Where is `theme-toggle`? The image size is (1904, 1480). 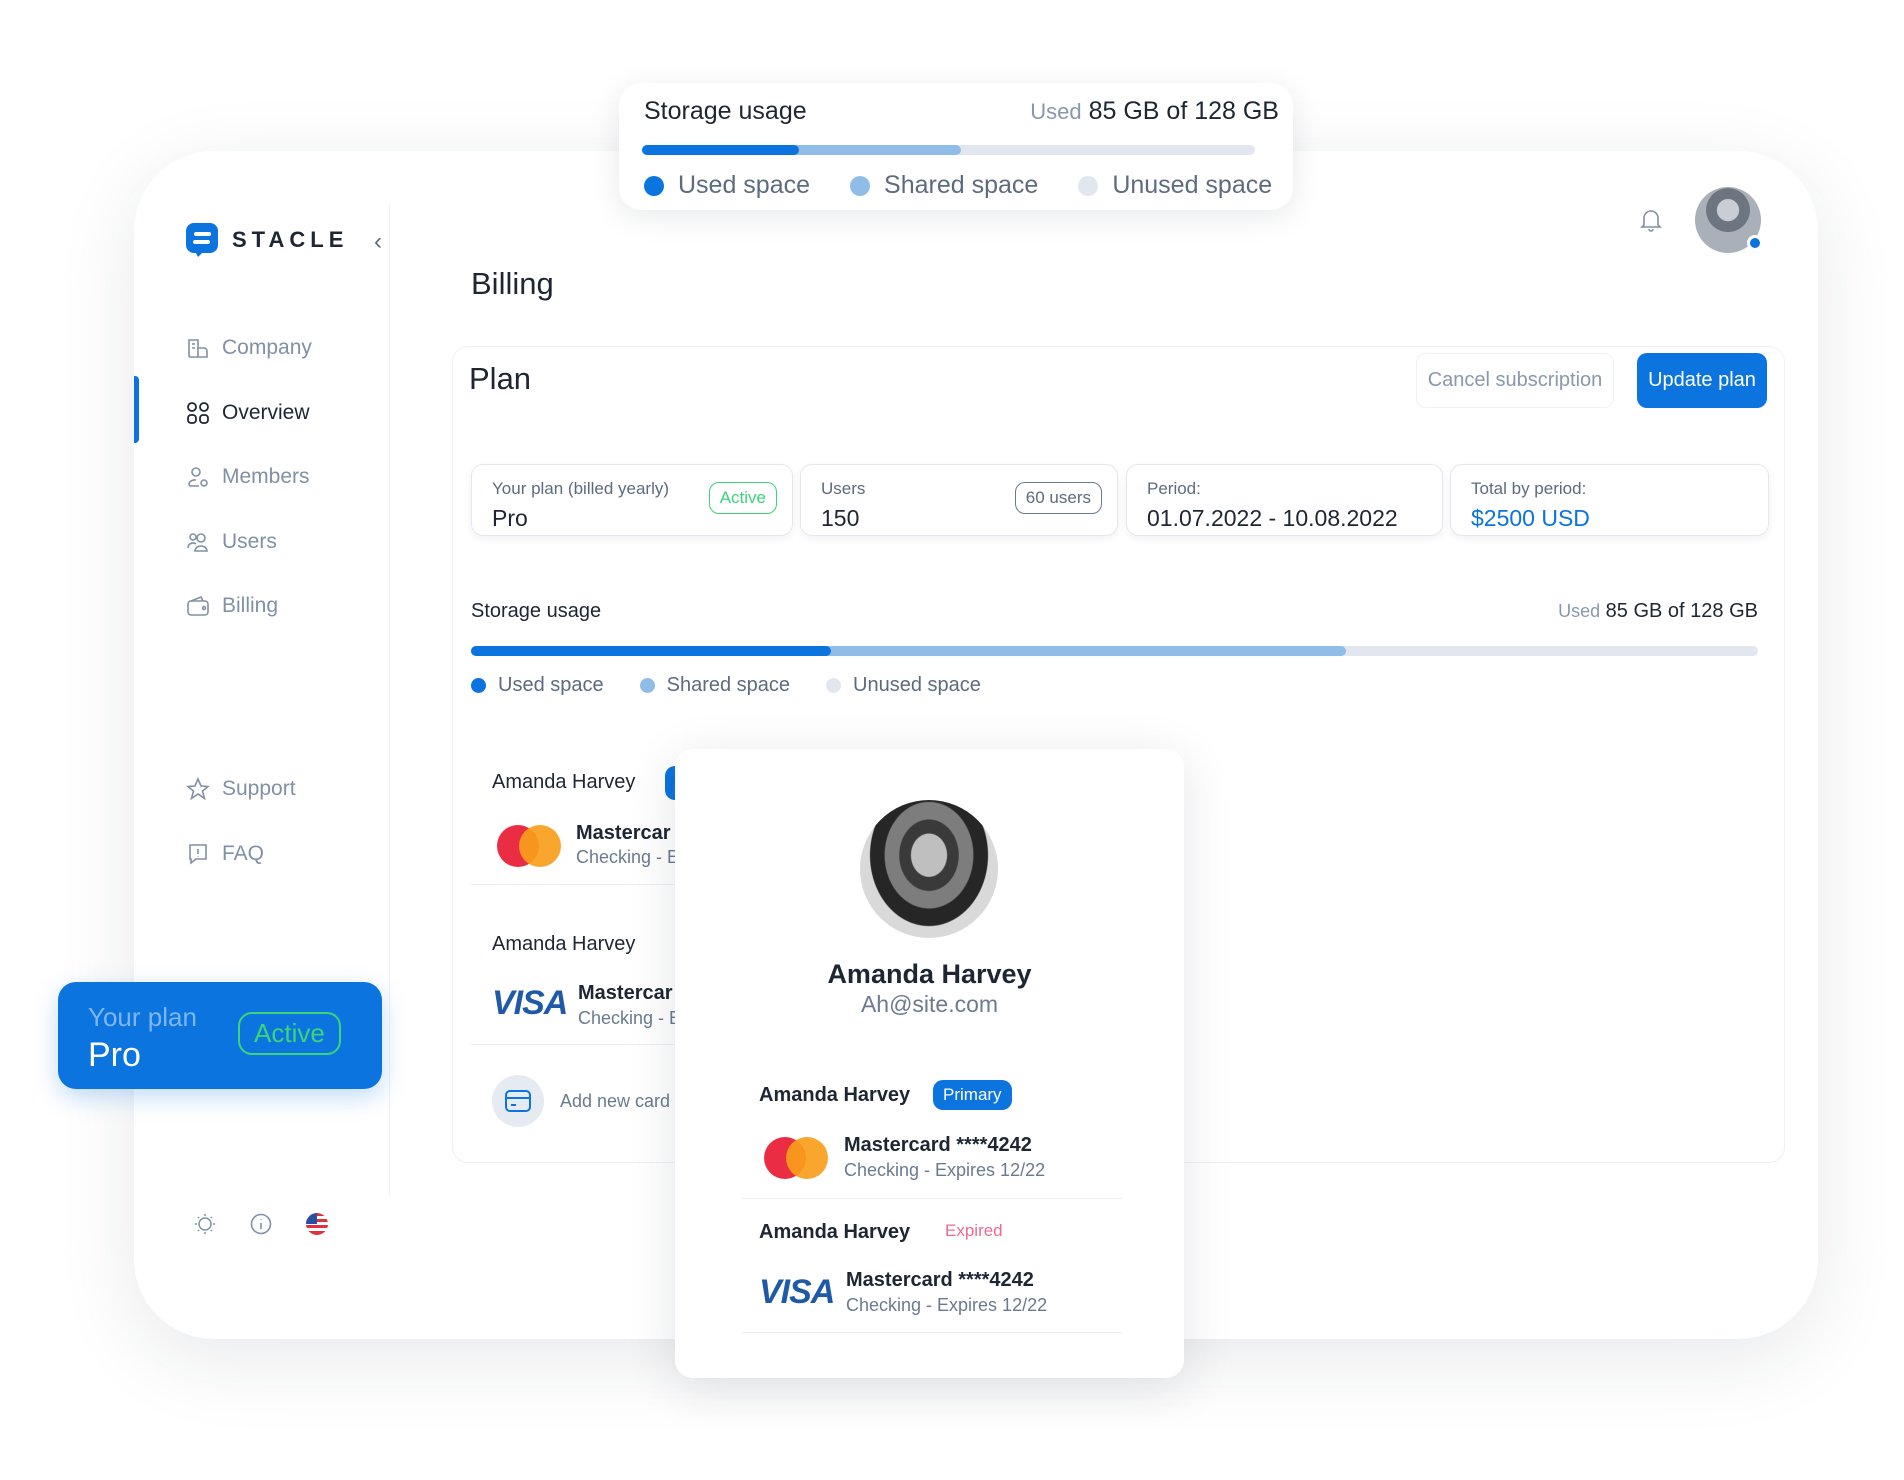 theme-toggle is located at coordinates (205, 1226).